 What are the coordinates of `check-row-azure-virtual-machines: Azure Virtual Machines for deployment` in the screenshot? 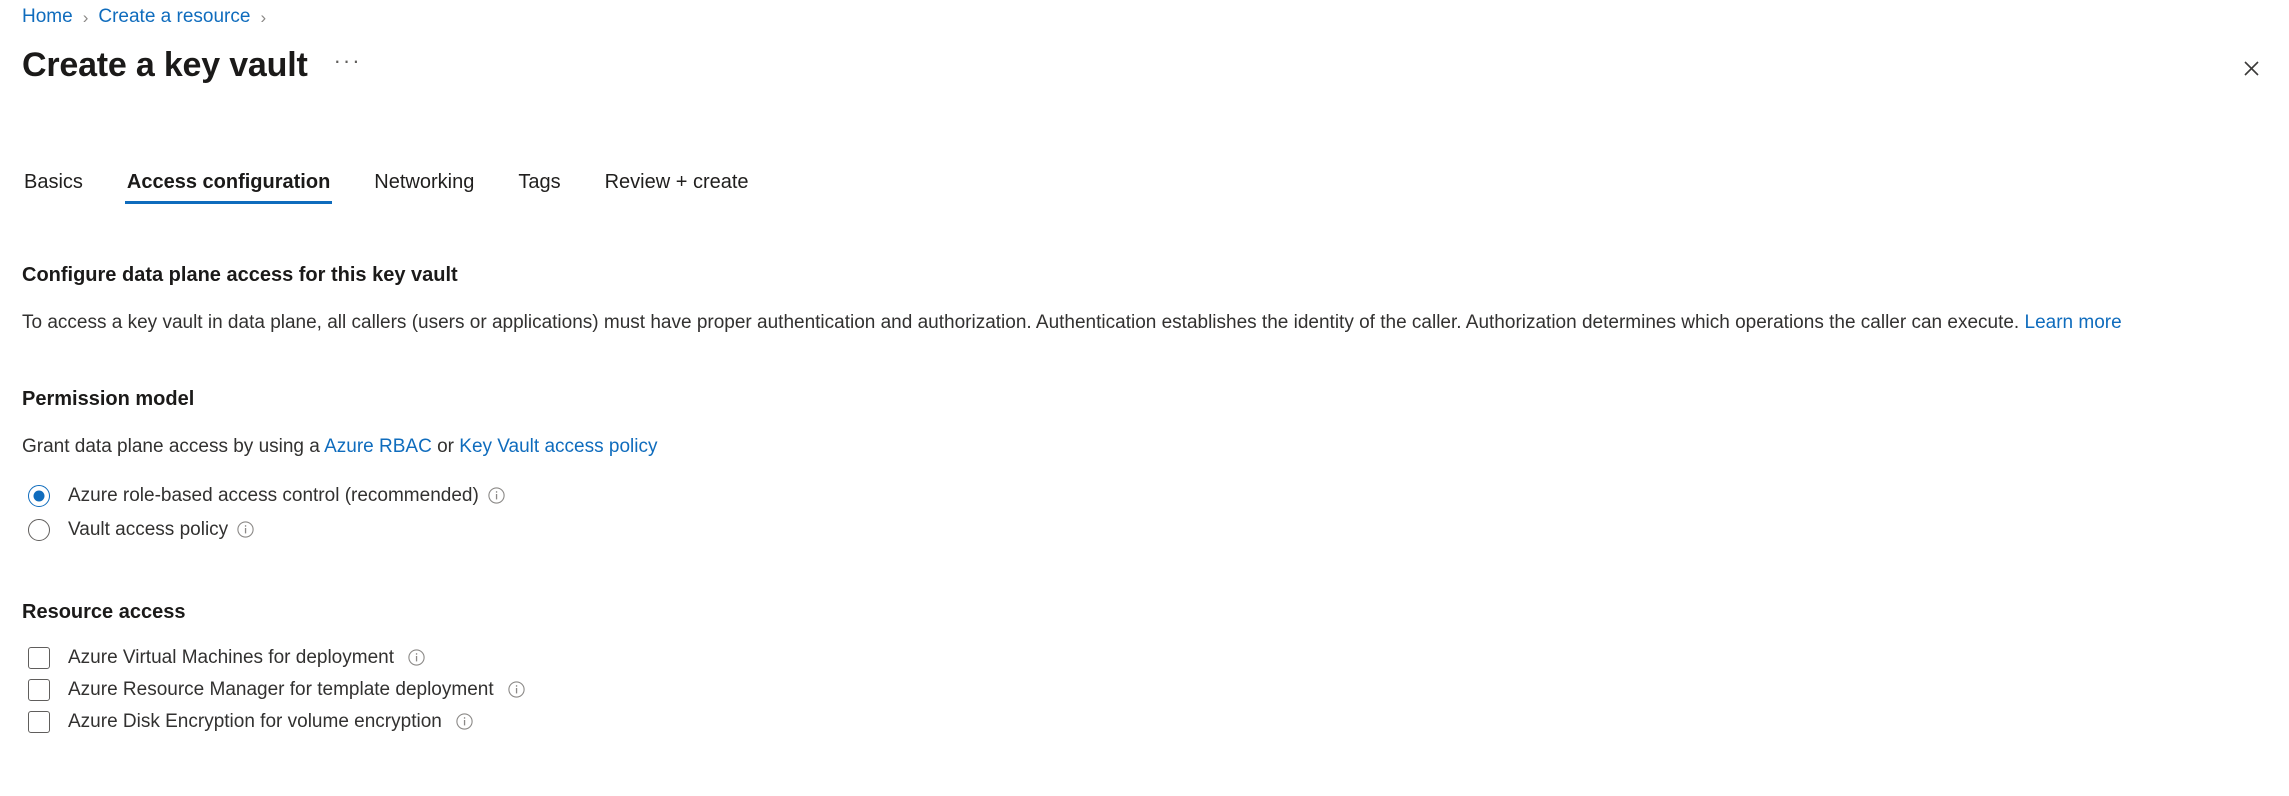 It's located at (1155, 658).